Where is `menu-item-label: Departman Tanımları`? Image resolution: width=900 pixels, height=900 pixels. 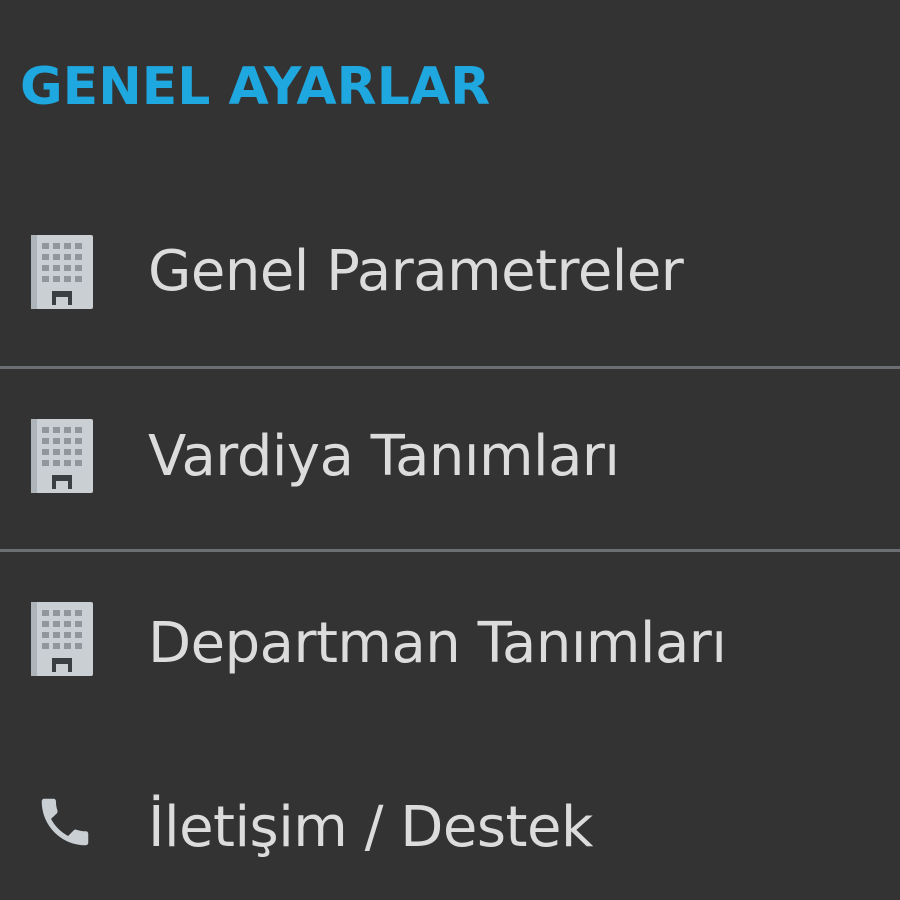 menu-item-label: Departman Tanımları is located at coordinates (437, 643).